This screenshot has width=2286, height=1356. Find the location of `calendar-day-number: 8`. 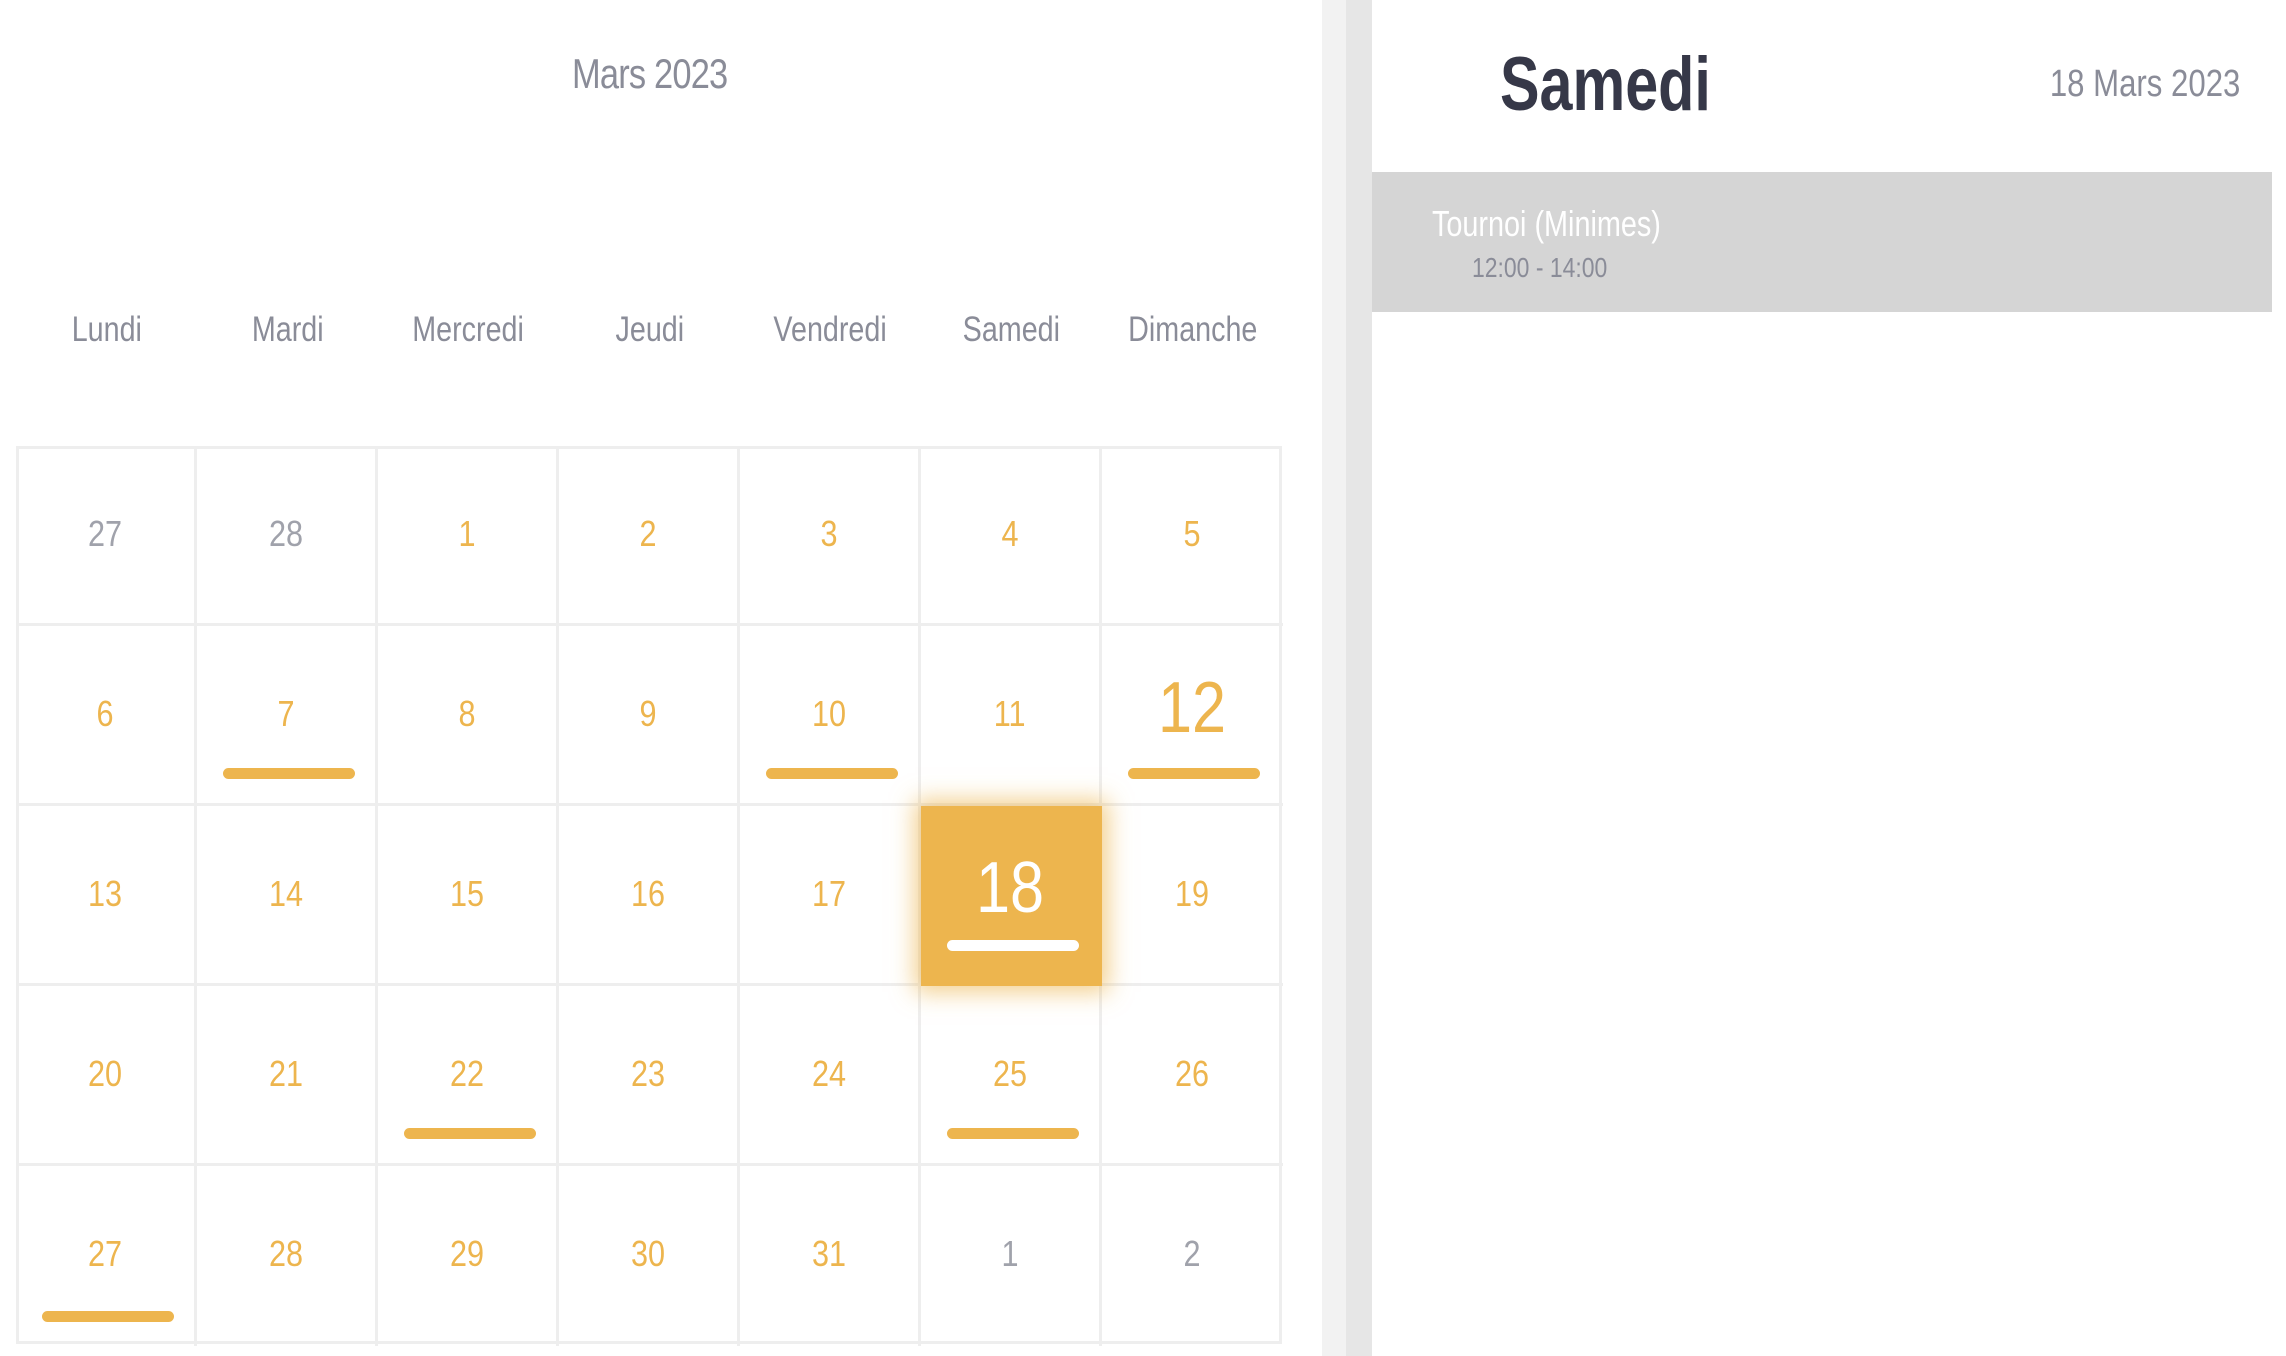

calendar-day-number: 8 is located at coordinates (467, 713).